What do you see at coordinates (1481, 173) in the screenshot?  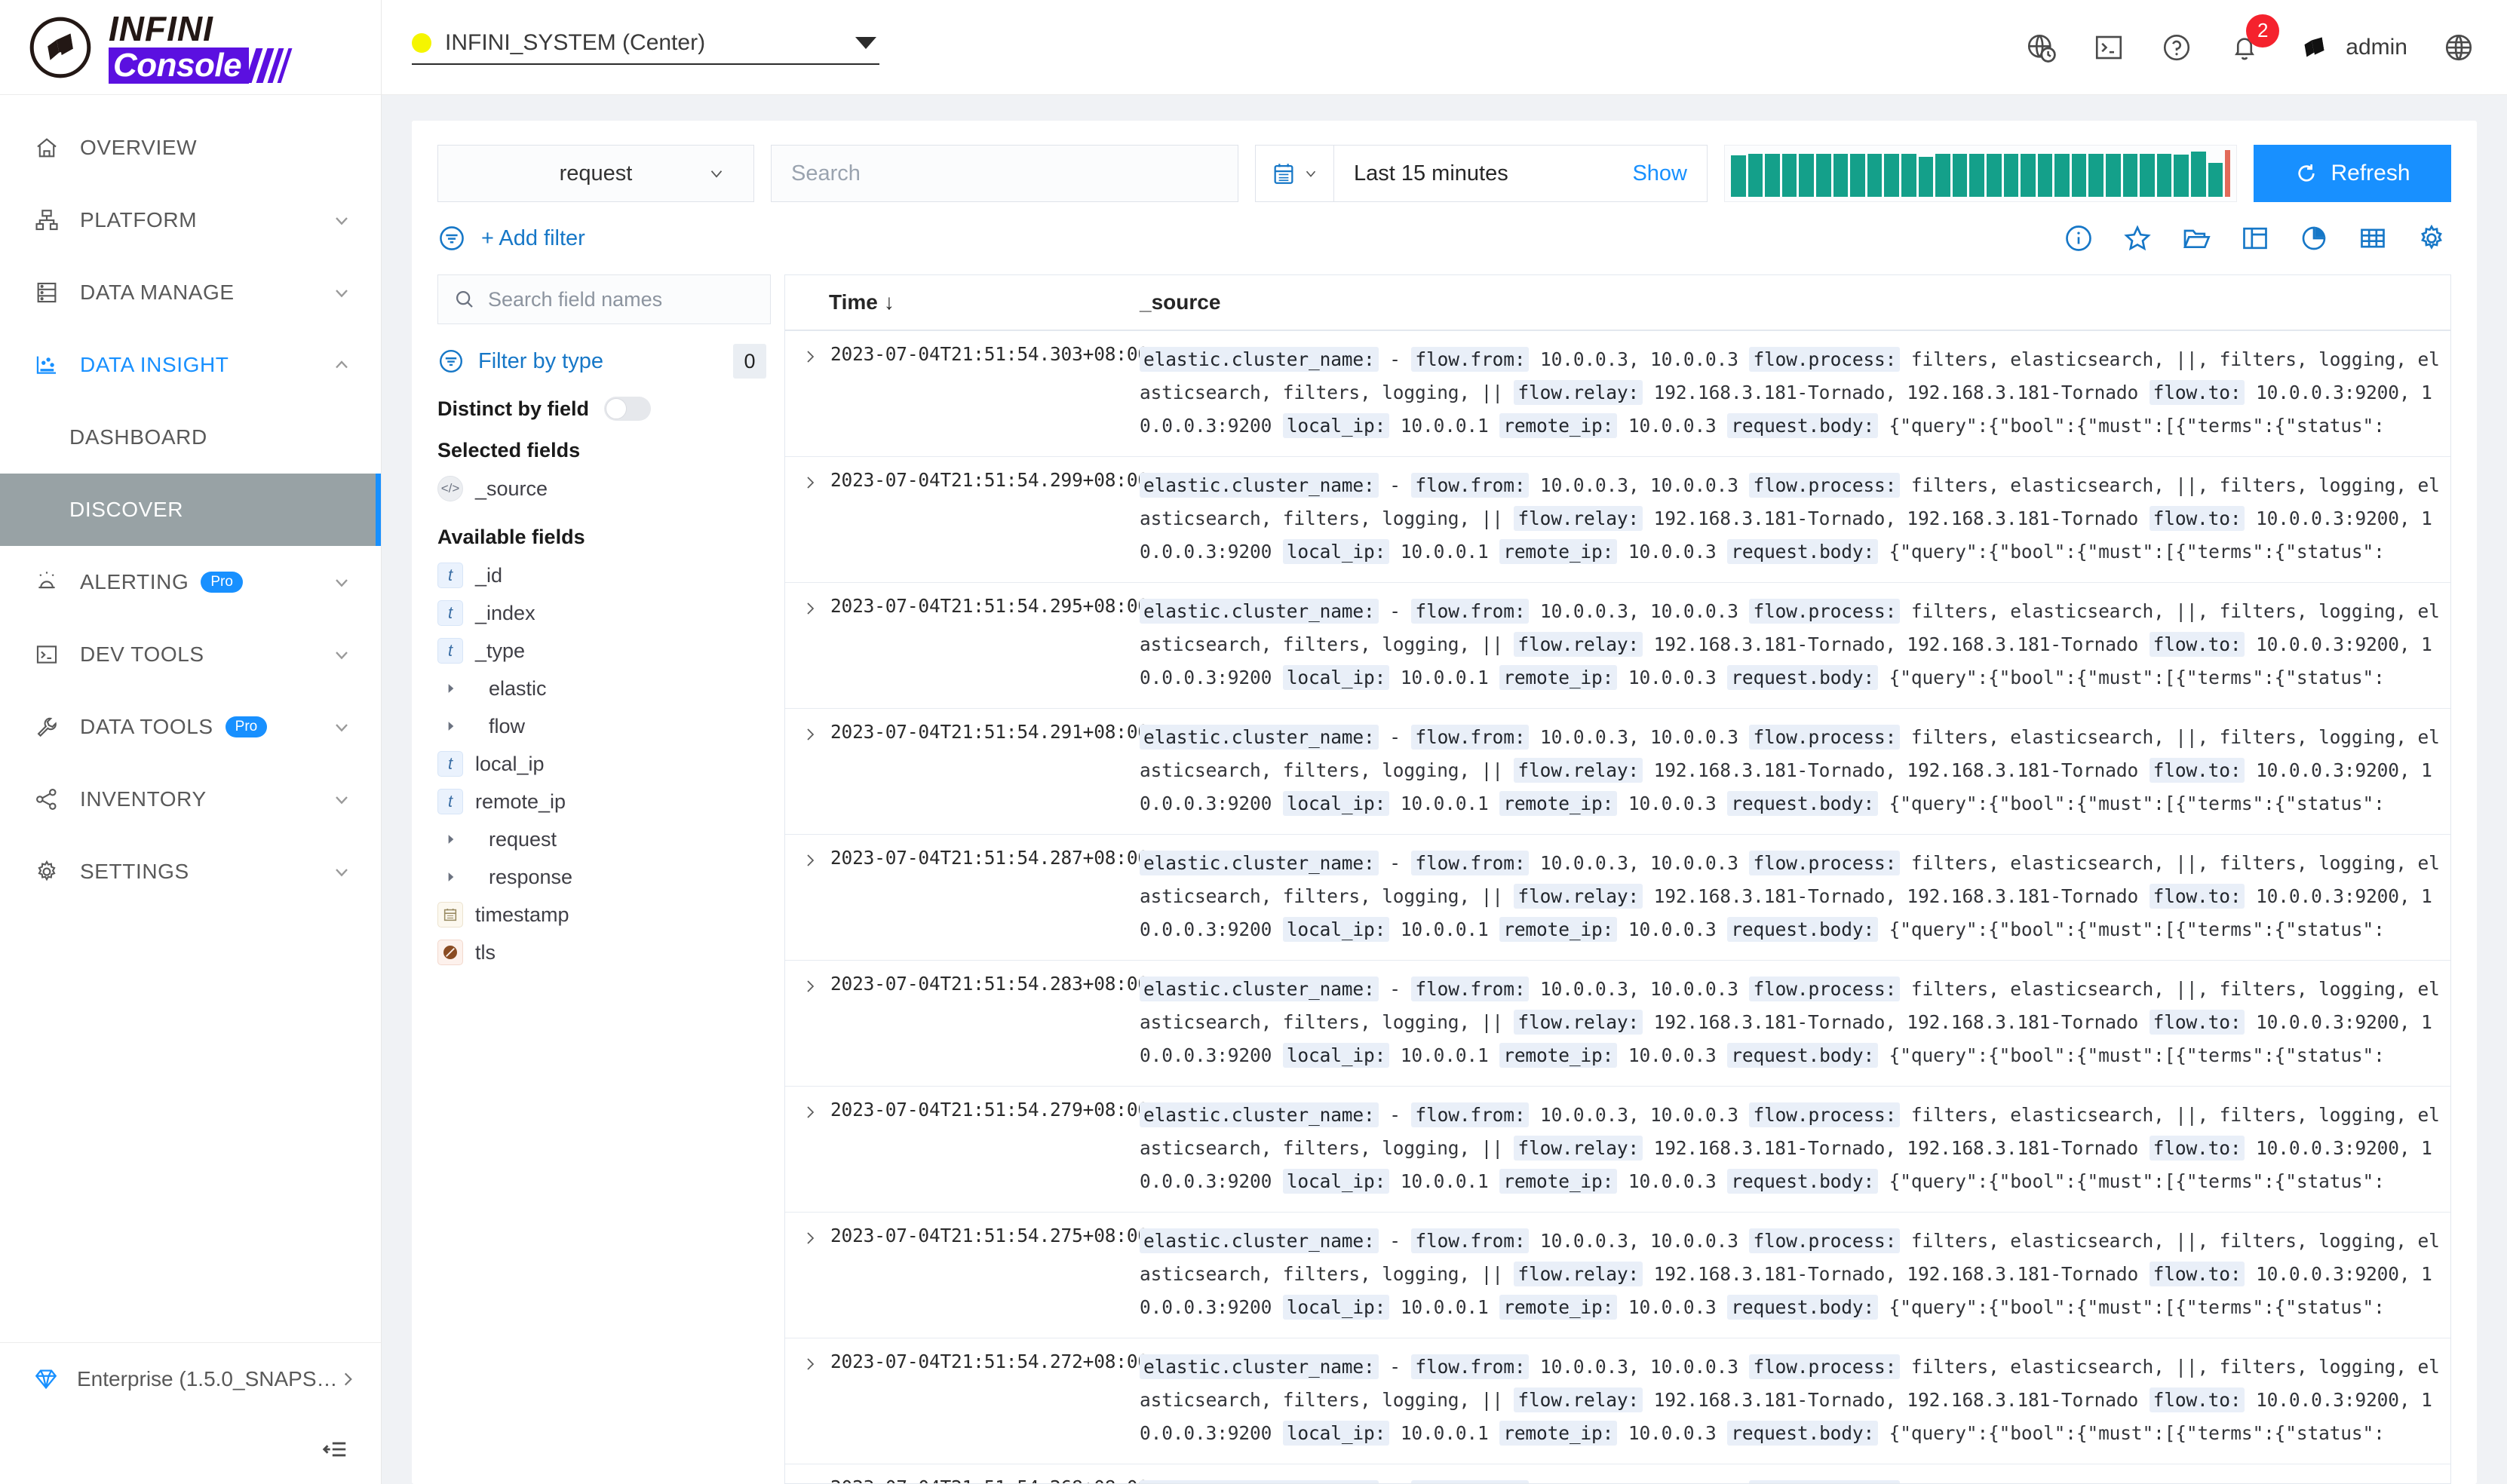 I see `time-range-picker: Last 15 minutes Show` at bounding box center [1481, 173].